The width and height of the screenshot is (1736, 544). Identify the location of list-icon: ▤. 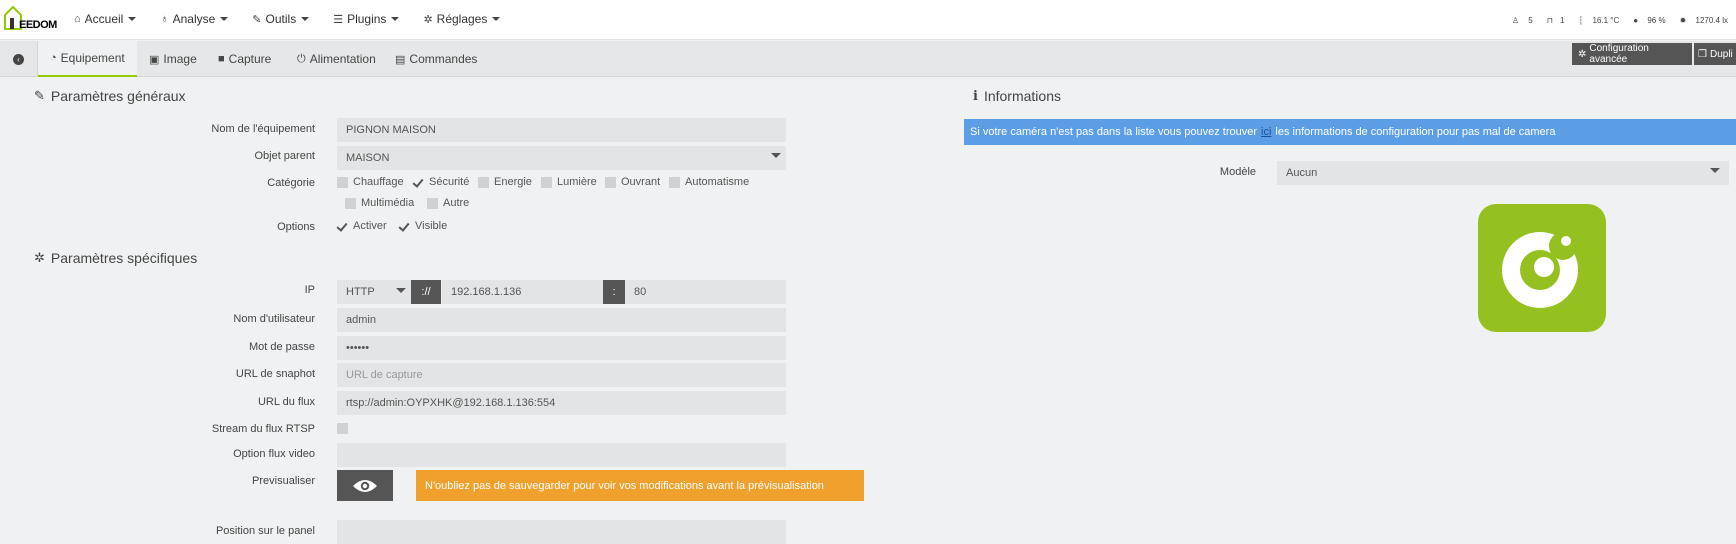
(400, 59).